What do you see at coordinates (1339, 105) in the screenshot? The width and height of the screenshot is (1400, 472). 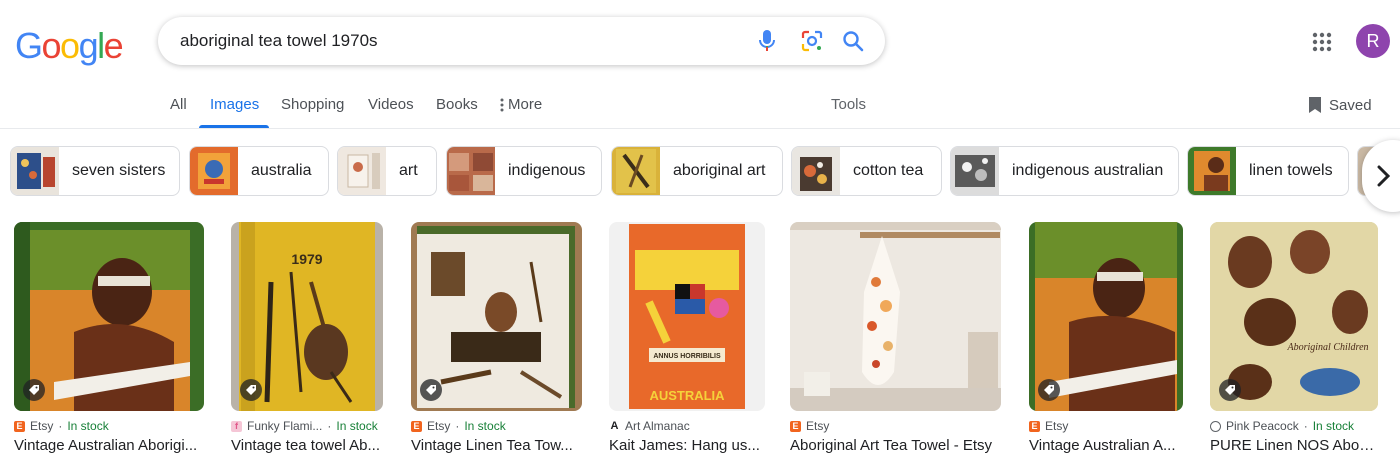 I see `saved-button: Saved` at bounding box center [1339, 105].